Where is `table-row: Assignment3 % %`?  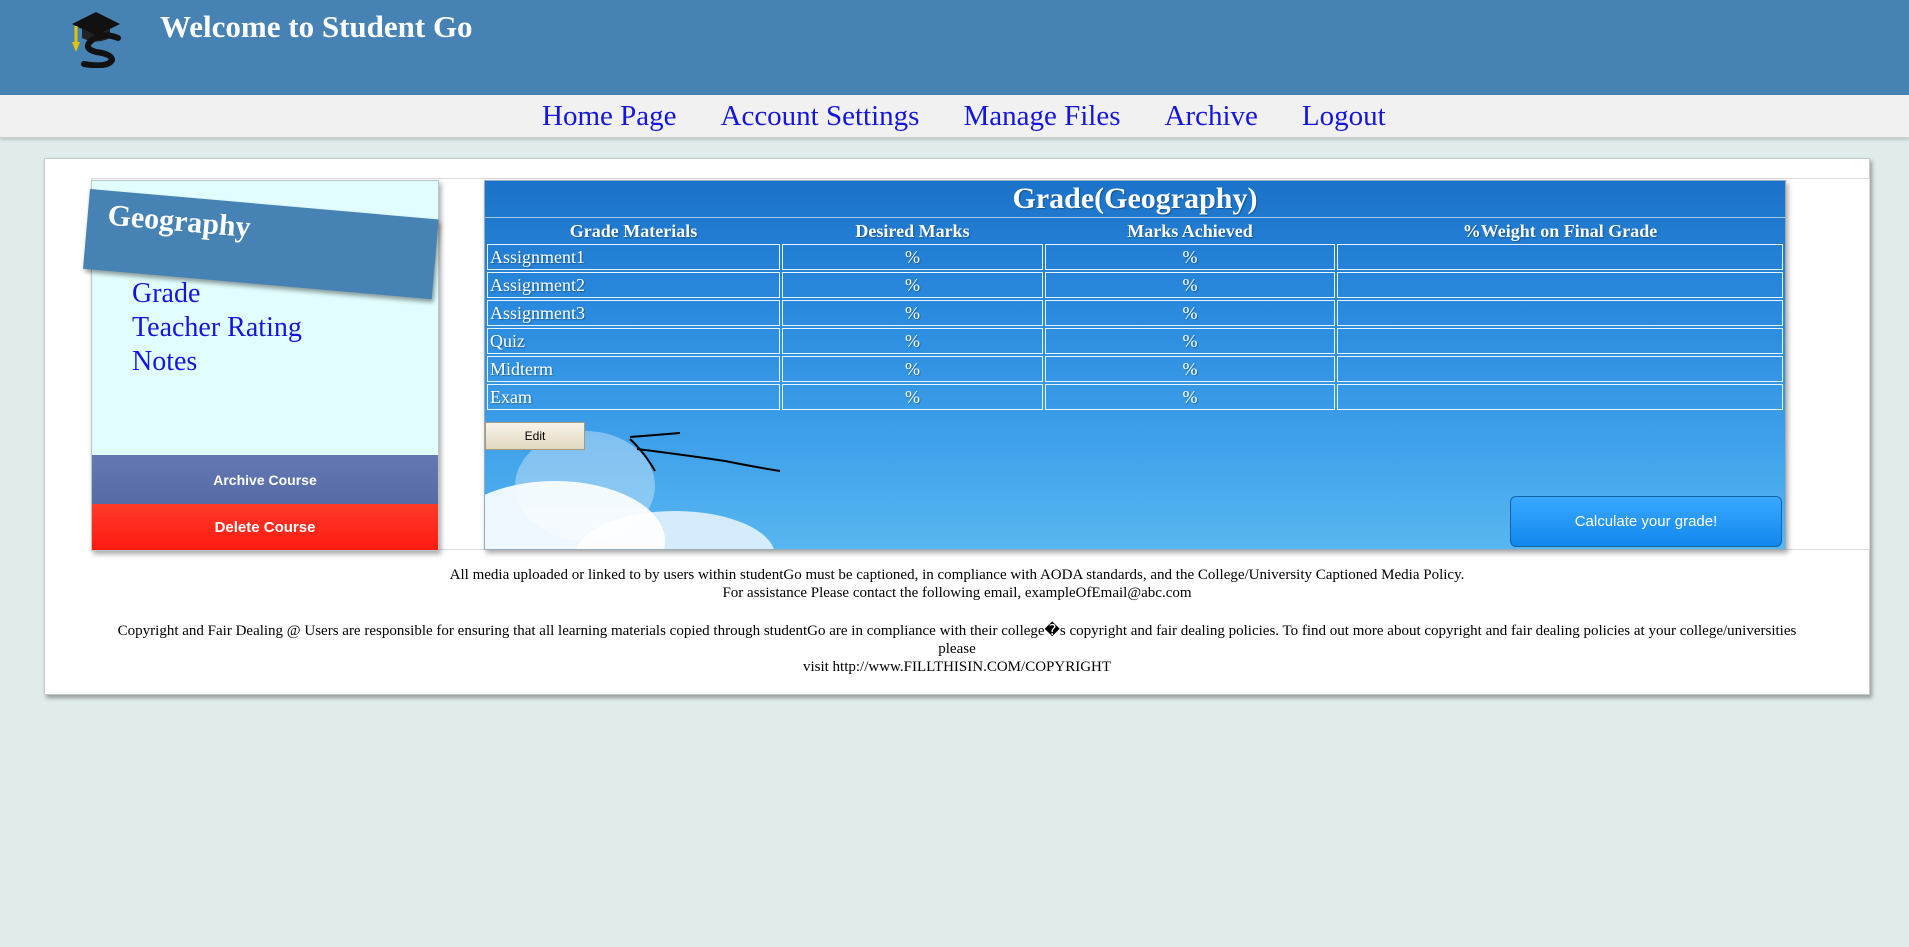
table-row: Assignment3 % % is located at coordinates (1135, 313).